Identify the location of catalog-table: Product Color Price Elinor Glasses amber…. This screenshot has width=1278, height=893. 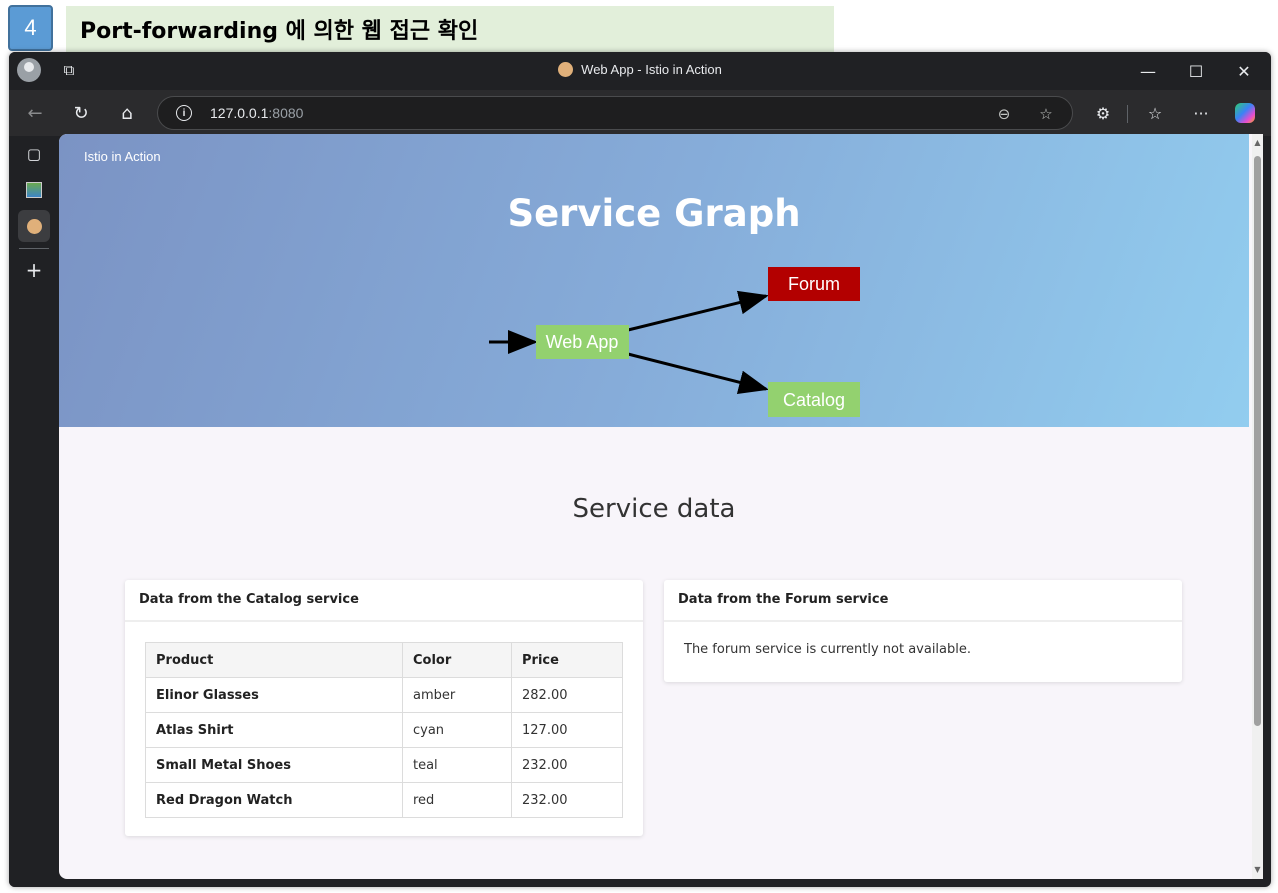
(384, 730).